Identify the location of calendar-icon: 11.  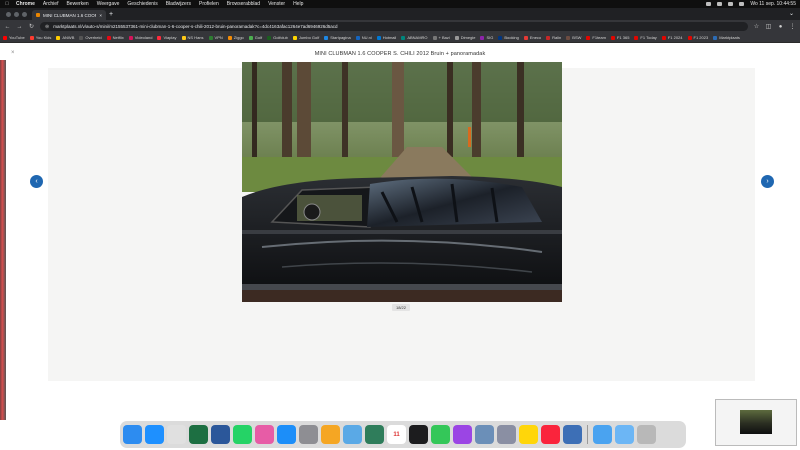
(396, 434).